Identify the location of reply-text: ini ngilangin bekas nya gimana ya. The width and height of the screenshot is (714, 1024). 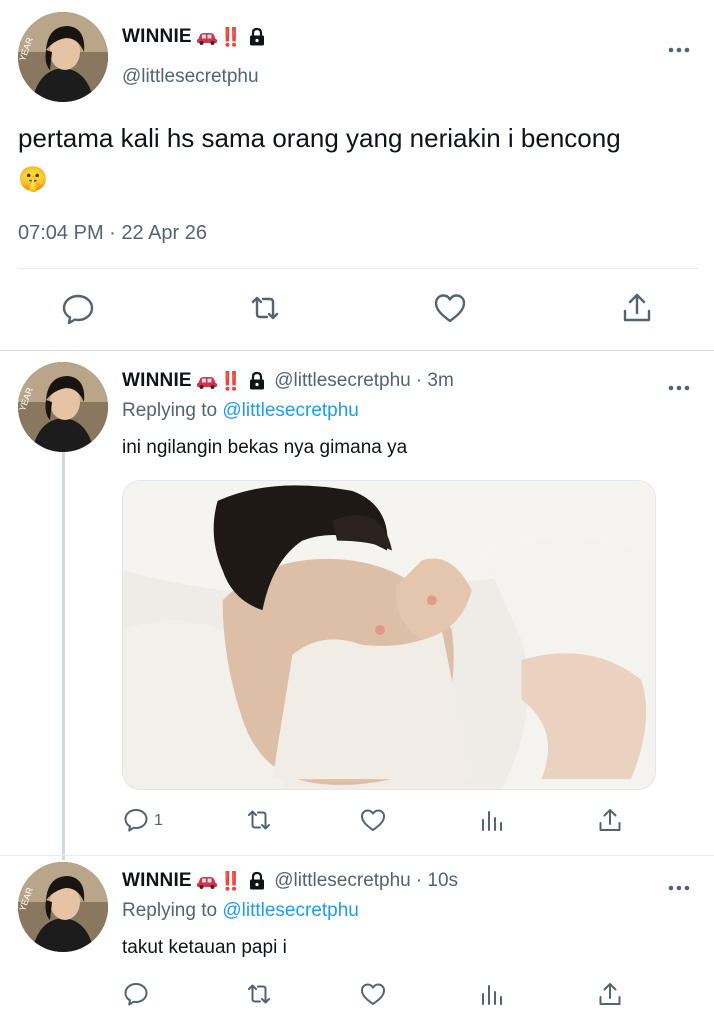
(265, 447).